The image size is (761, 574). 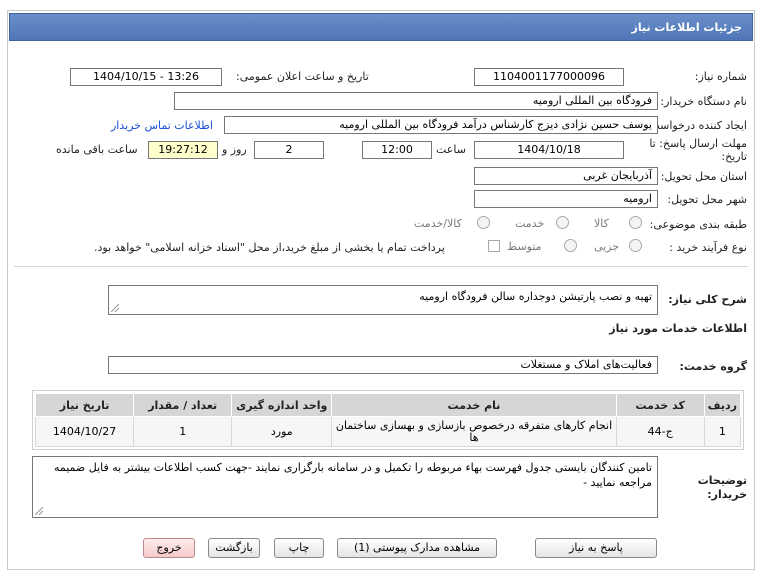 I want to click on remaining-time-field: 19:27:12, so click(x=183, y=150).